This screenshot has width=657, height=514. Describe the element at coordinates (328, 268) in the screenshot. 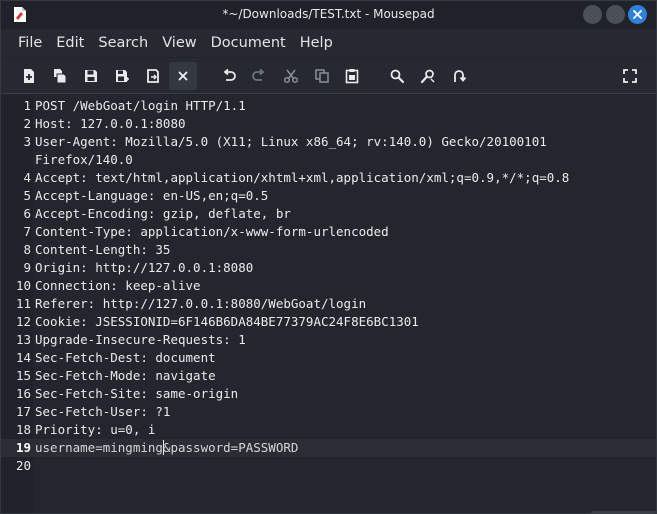

I see `editor-line: 9 Origin: http://127.0.0.1:8080` at that location.